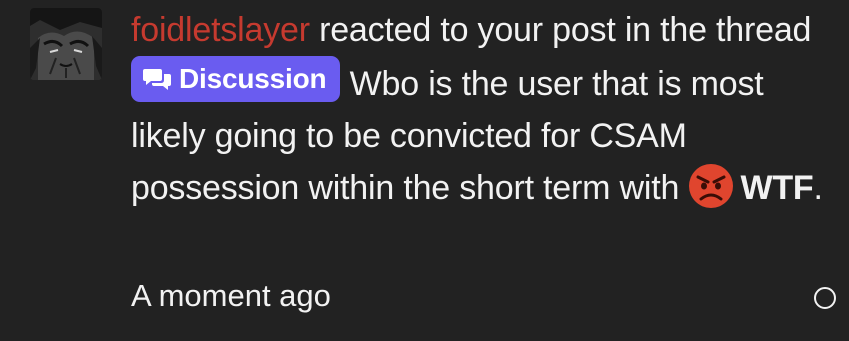 The height and width of the screenshot is (341, 849). I want to click on avatar, so click(66, 44).